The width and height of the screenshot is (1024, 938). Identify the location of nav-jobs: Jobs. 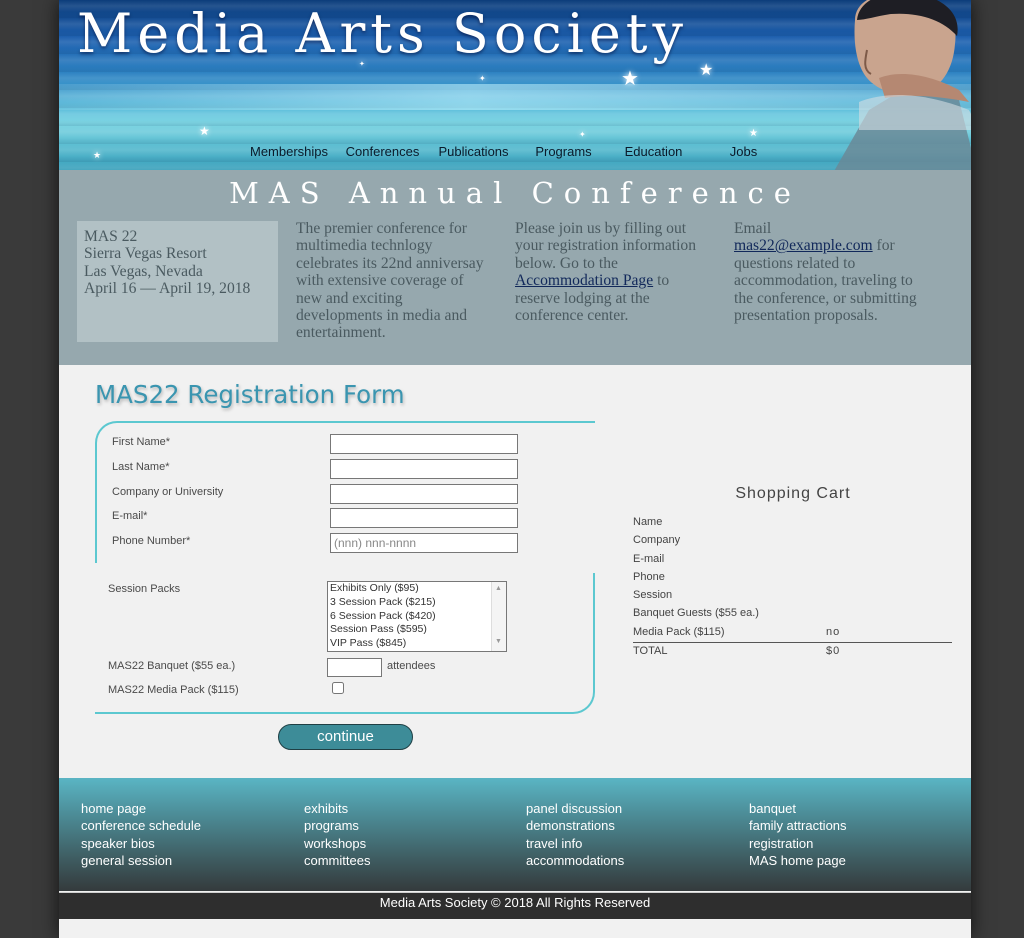
(743, 154).